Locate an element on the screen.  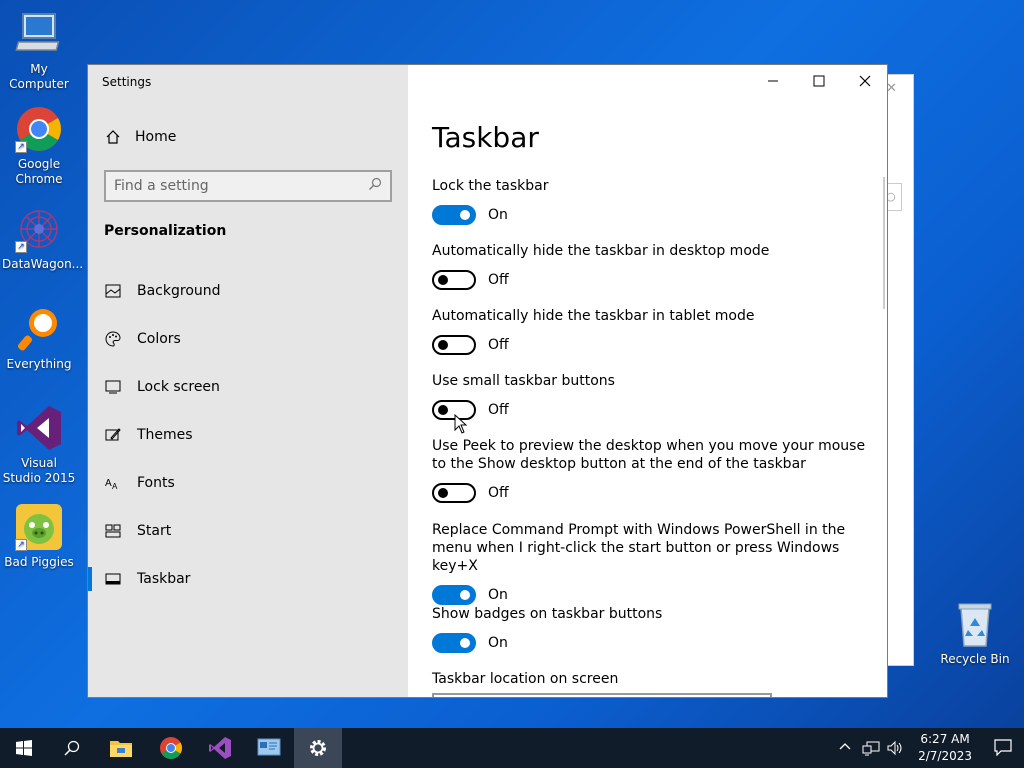
mouse-cursor-icon is located at coordinates (461, 424).